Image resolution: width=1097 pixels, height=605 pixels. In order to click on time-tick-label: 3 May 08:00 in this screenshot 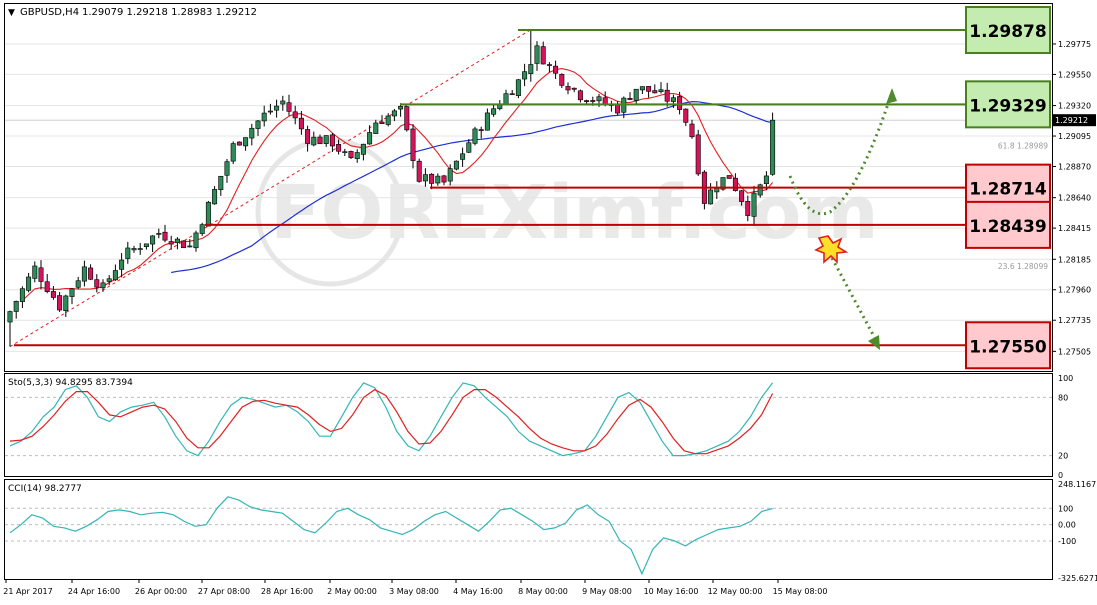, I will do `click(414, 591)`.